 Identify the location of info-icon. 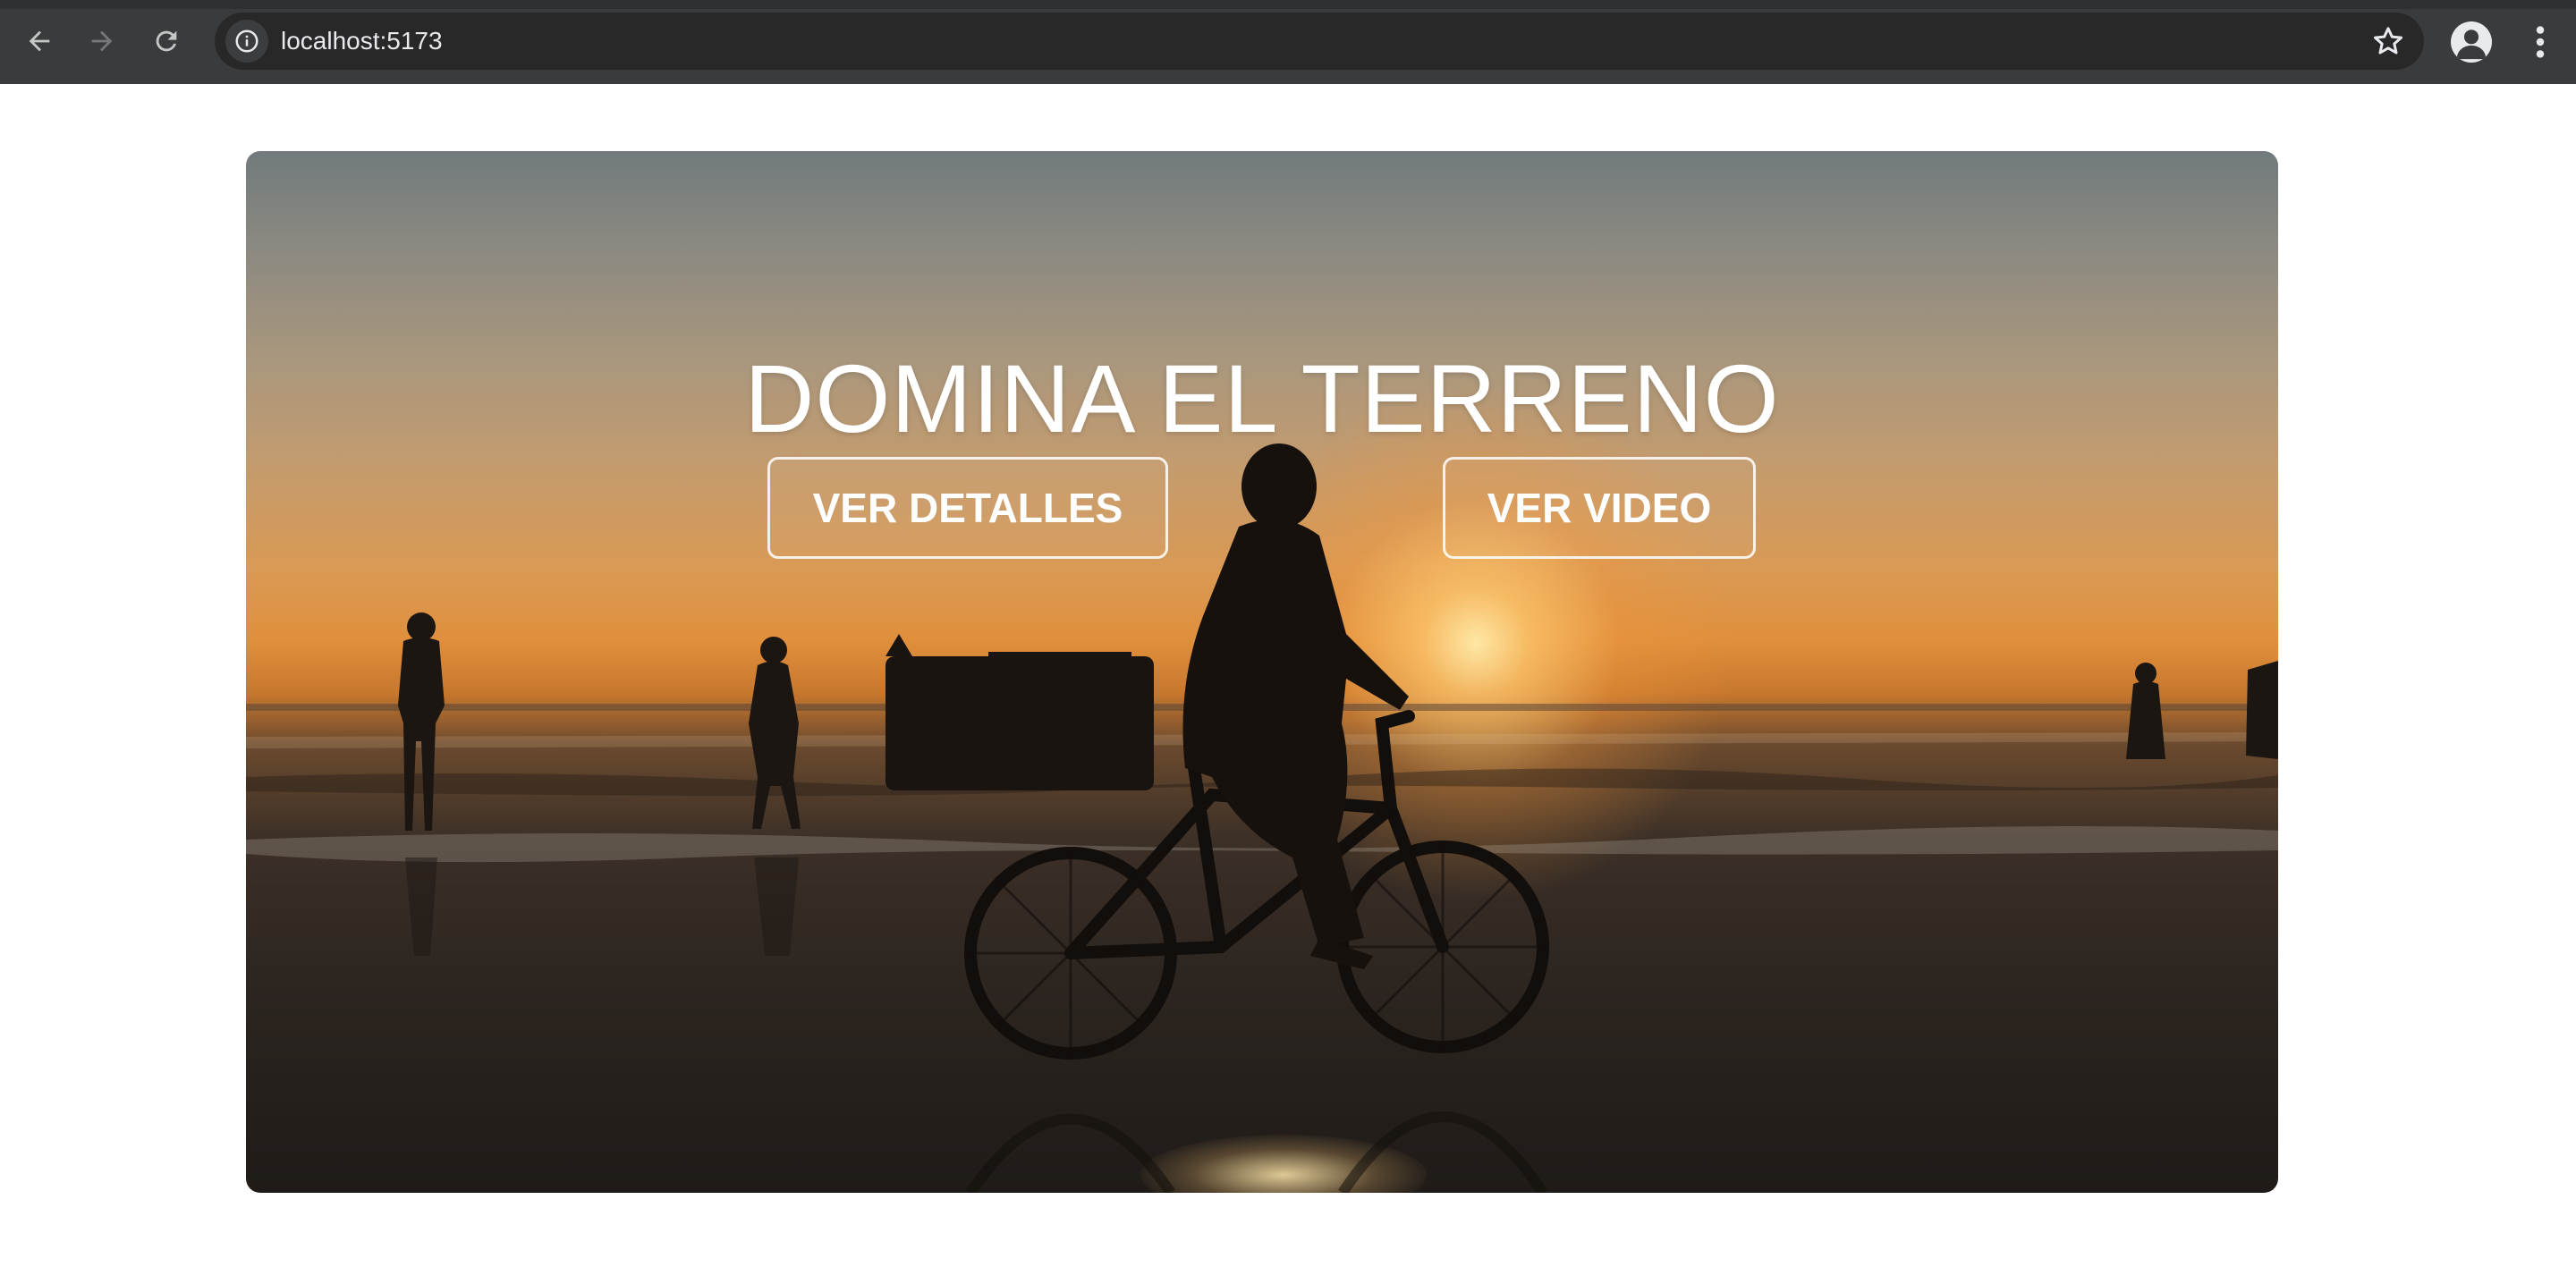
(246, 42).